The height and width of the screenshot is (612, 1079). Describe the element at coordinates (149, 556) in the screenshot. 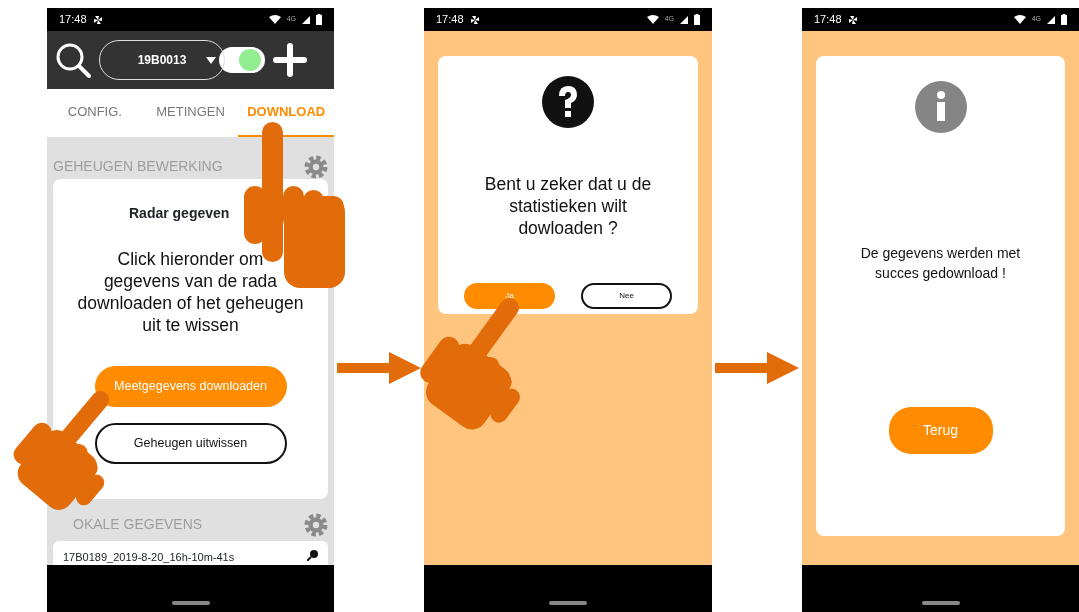

I see `file-name: 17B0189_2019-8-20_16h-10m-41s` at that location.